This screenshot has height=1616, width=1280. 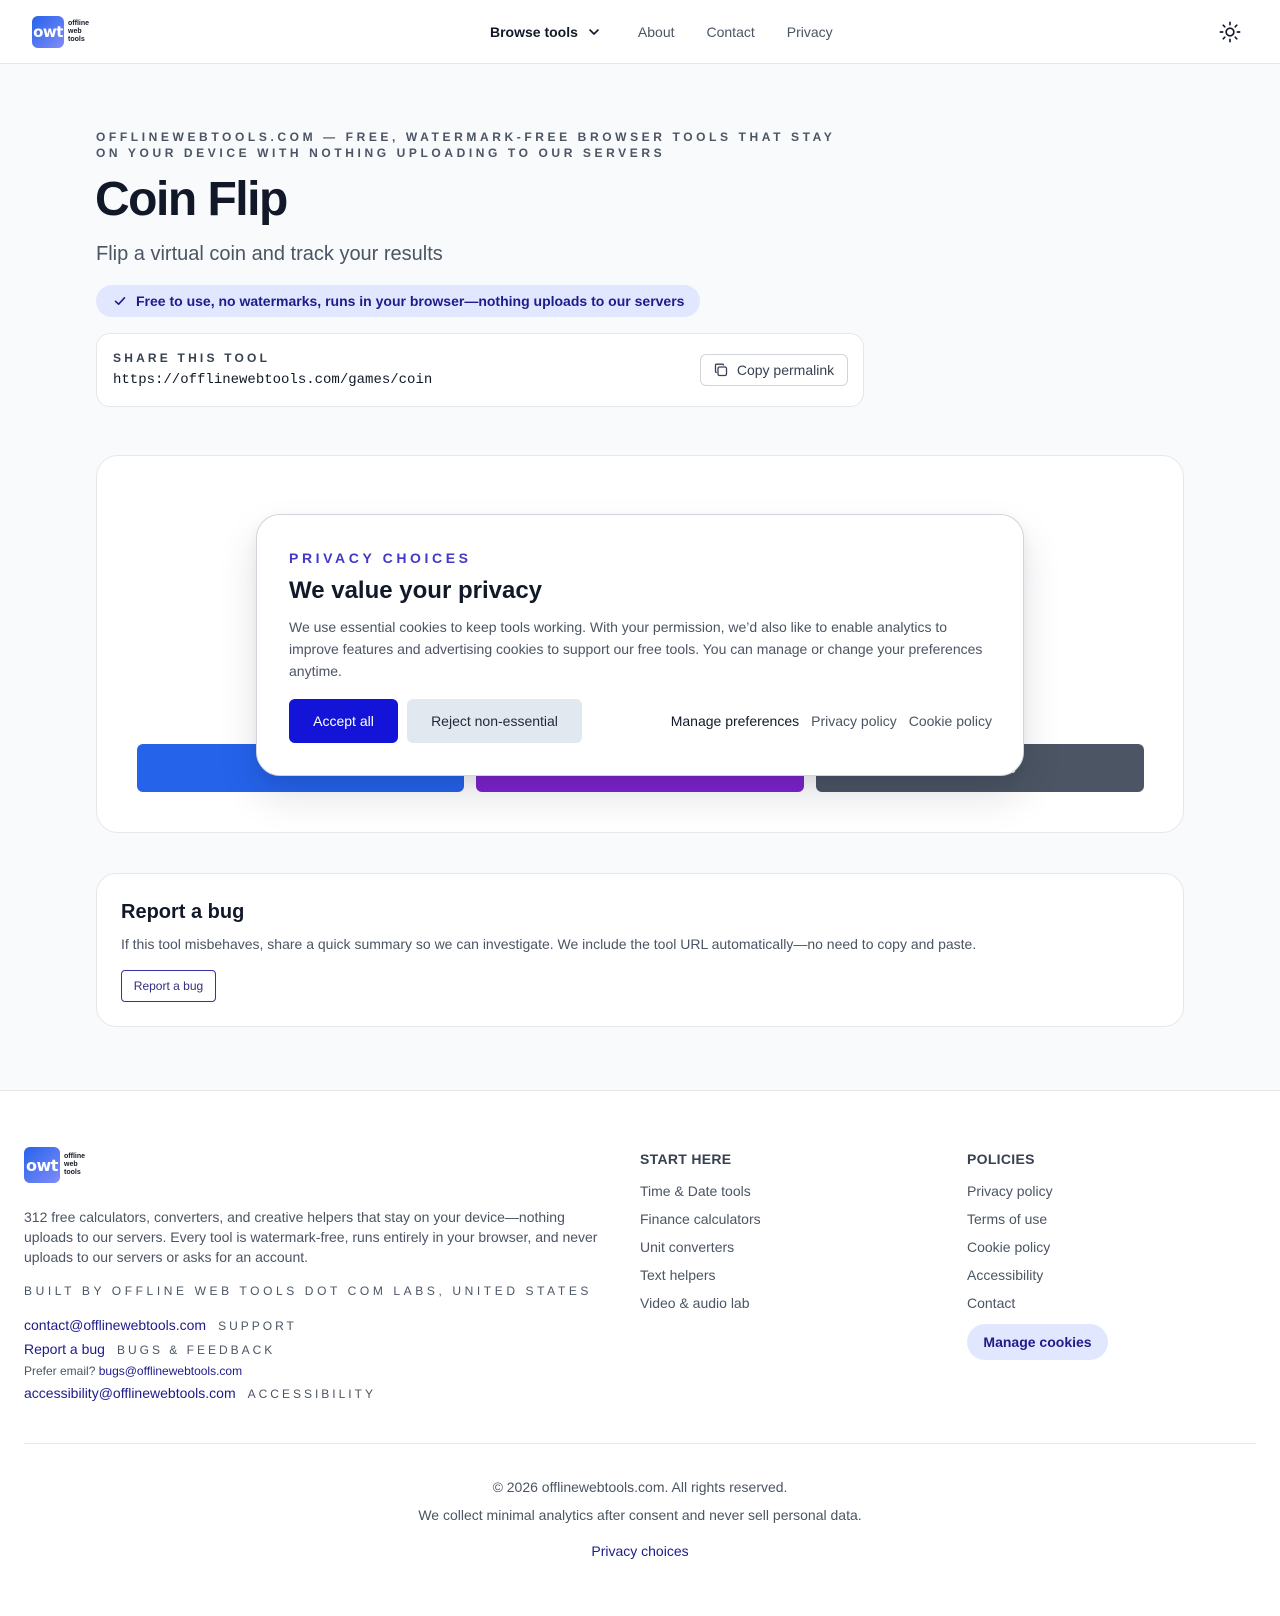 What do you see at coordinates (950, 721) in the screenshot?
I see `cookie-policy-link: Cookie policy` at bounding box center [950, 721].